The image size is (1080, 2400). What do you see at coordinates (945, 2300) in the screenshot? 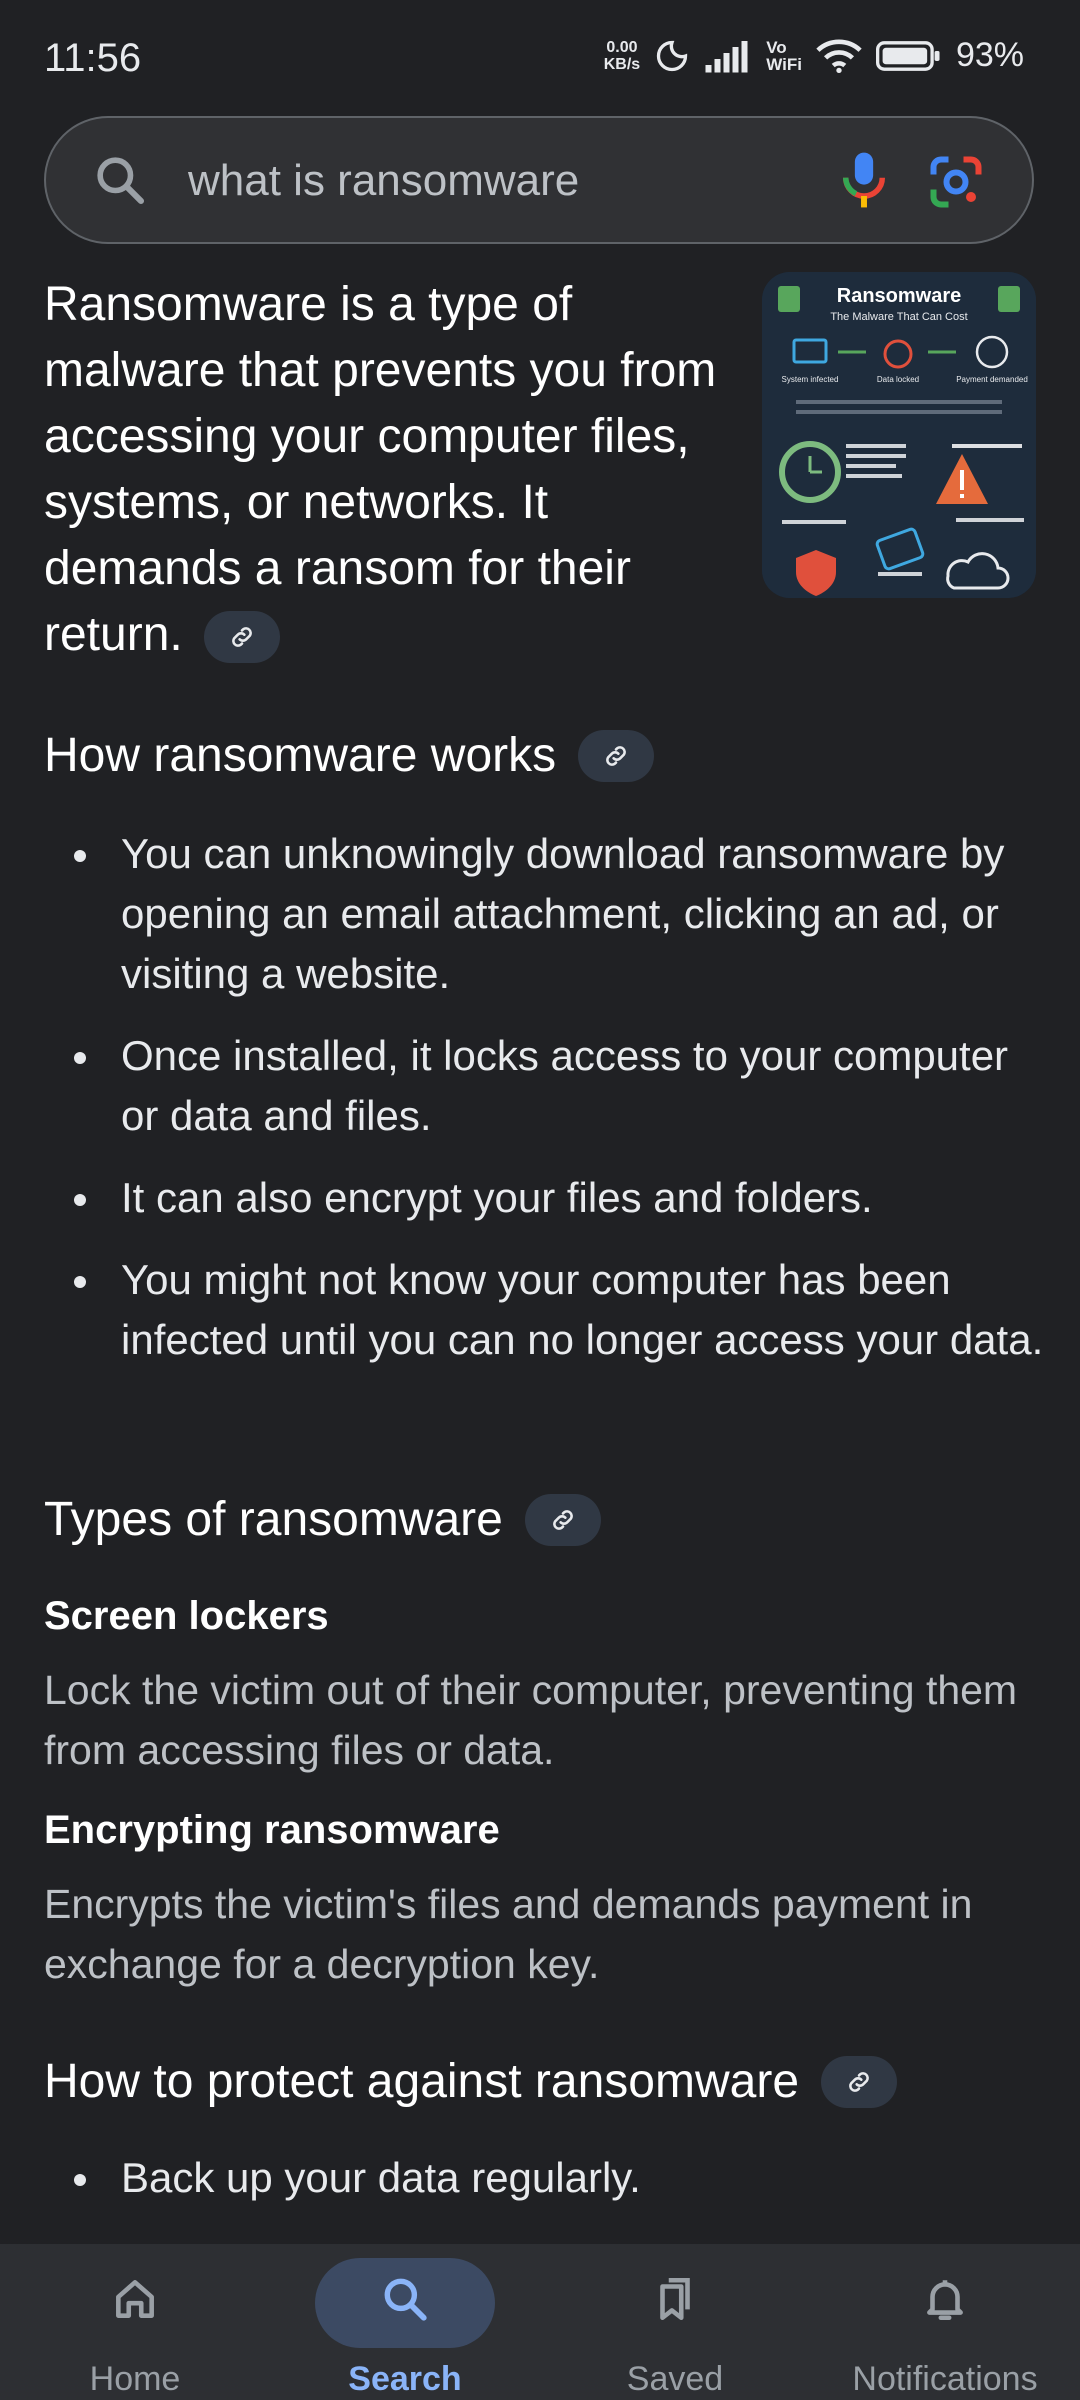
I see `bell-icon` at bounding box center [945, 2300].